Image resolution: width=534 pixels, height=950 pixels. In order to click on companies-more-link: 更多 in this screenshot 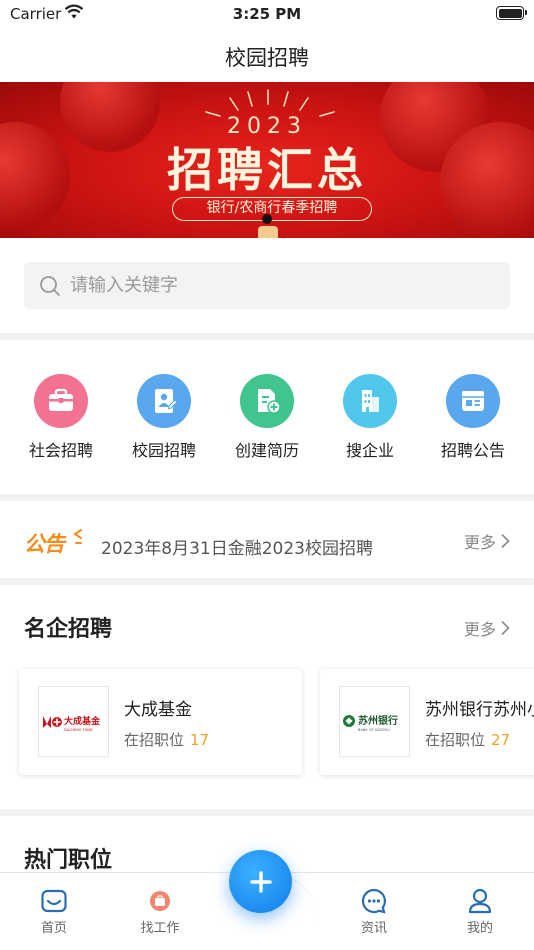, I will do `click(487, 628)`.